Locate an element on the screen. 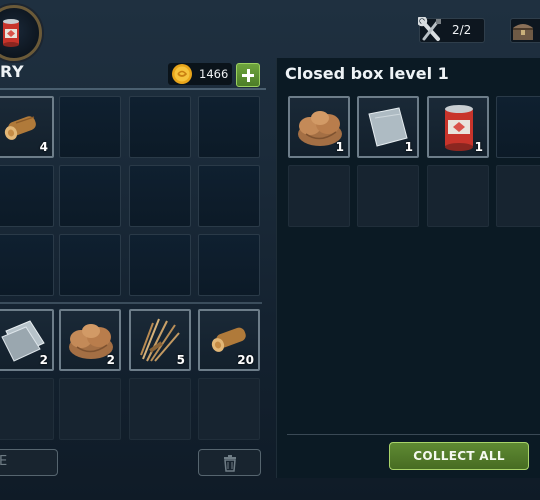 This screenshot has height=500, width=540. trash-icon is located at coordinates (230, 463).